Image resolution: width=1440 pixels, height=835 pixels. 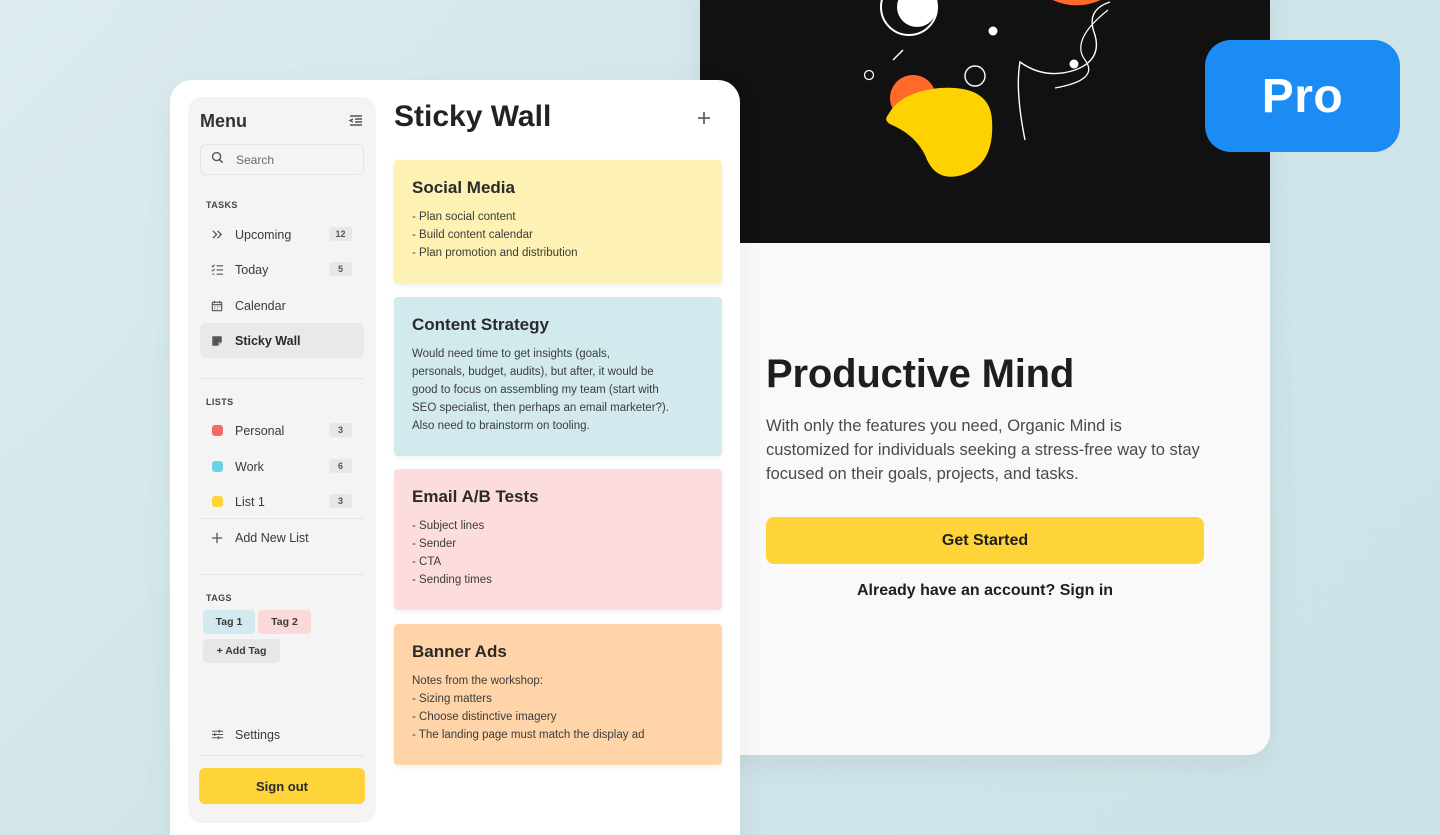 What do you see at coordinates (272, 537) in the screenshot?
I see `add-new-list-label: Add New List` at bounding box center [272, 537].